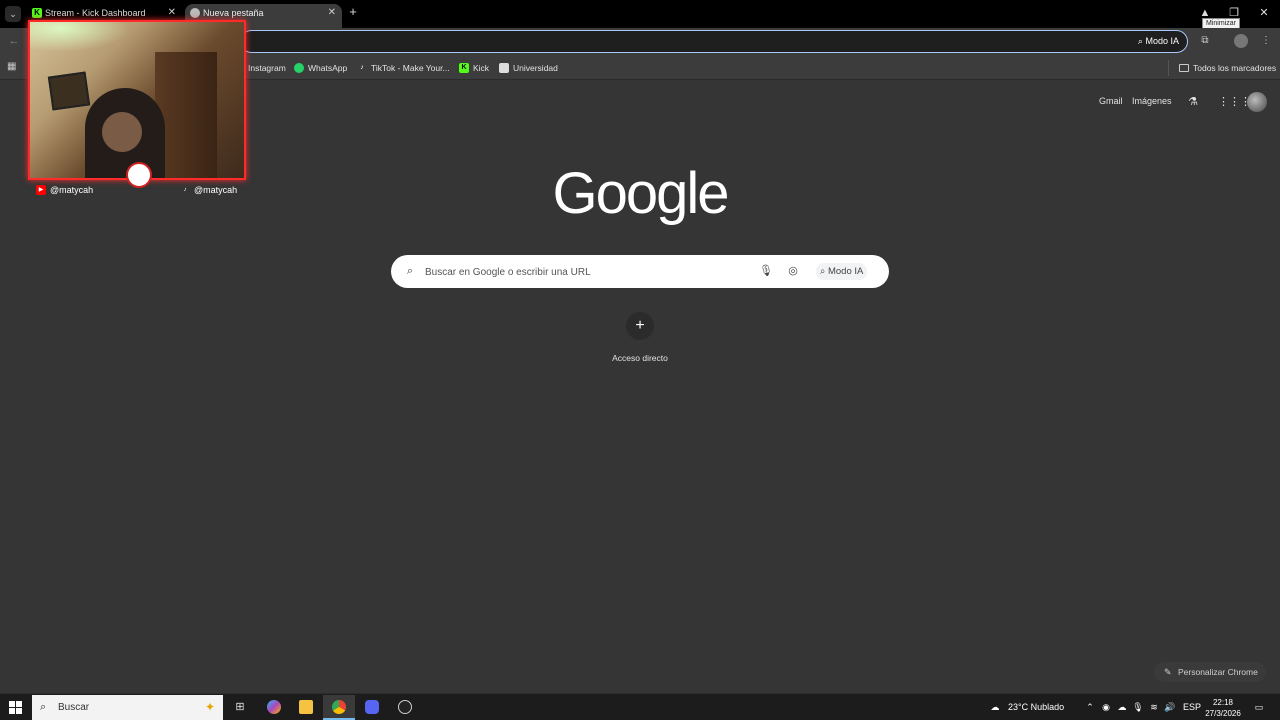  What do you see at coordinates (1266, 41) in the screenshot?
I see `kebab-menu-icon: ⋮` at bounding box center [1266, 41].